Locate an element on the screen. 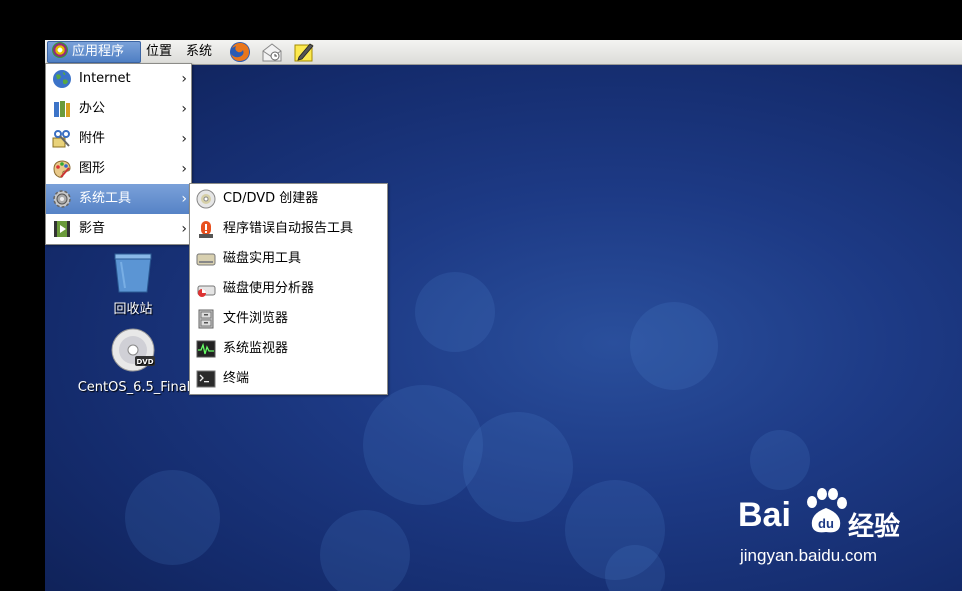  graphics-icon is located at coordinates (62, 169).